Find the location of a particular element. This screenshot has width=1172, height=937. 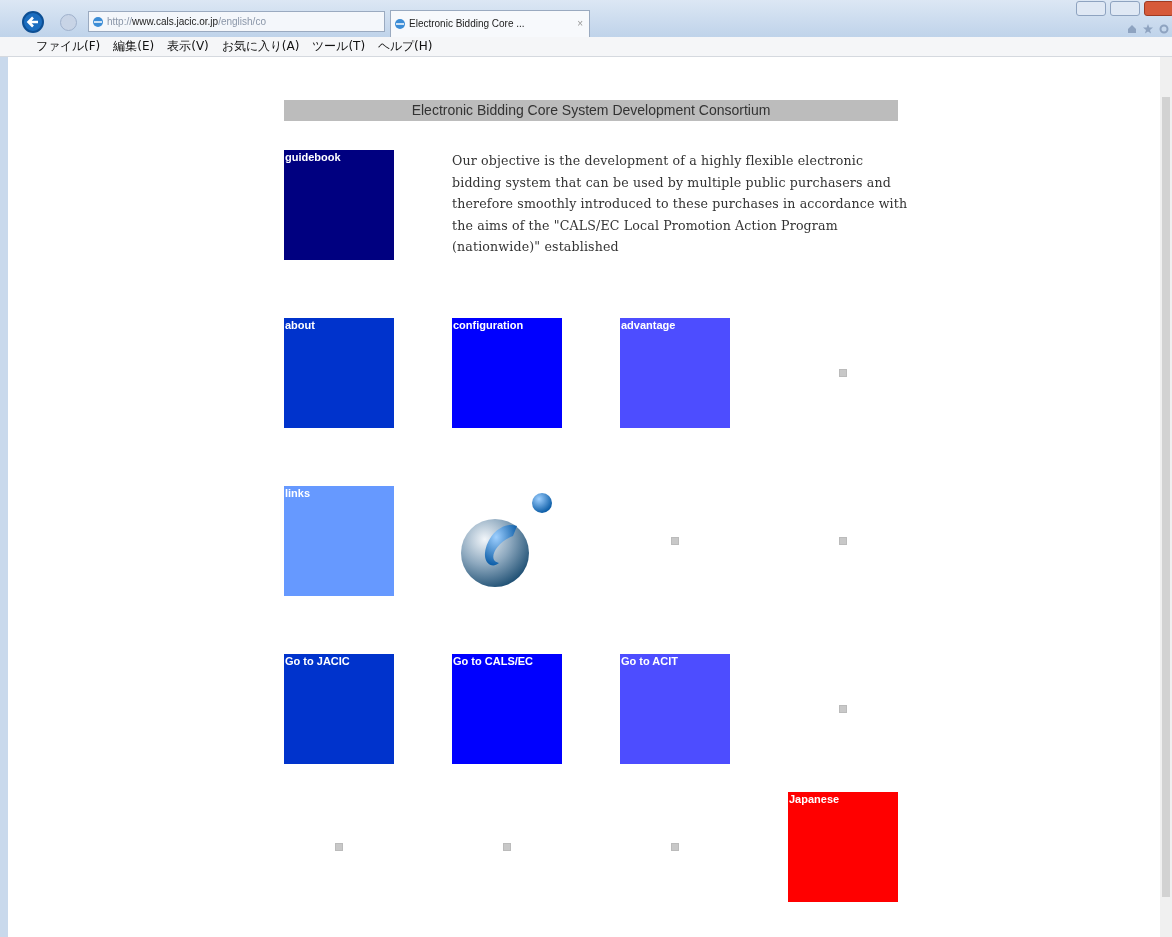

browser-tab: Electronic Bidding Core ... × is located at coordinates (490, 23).